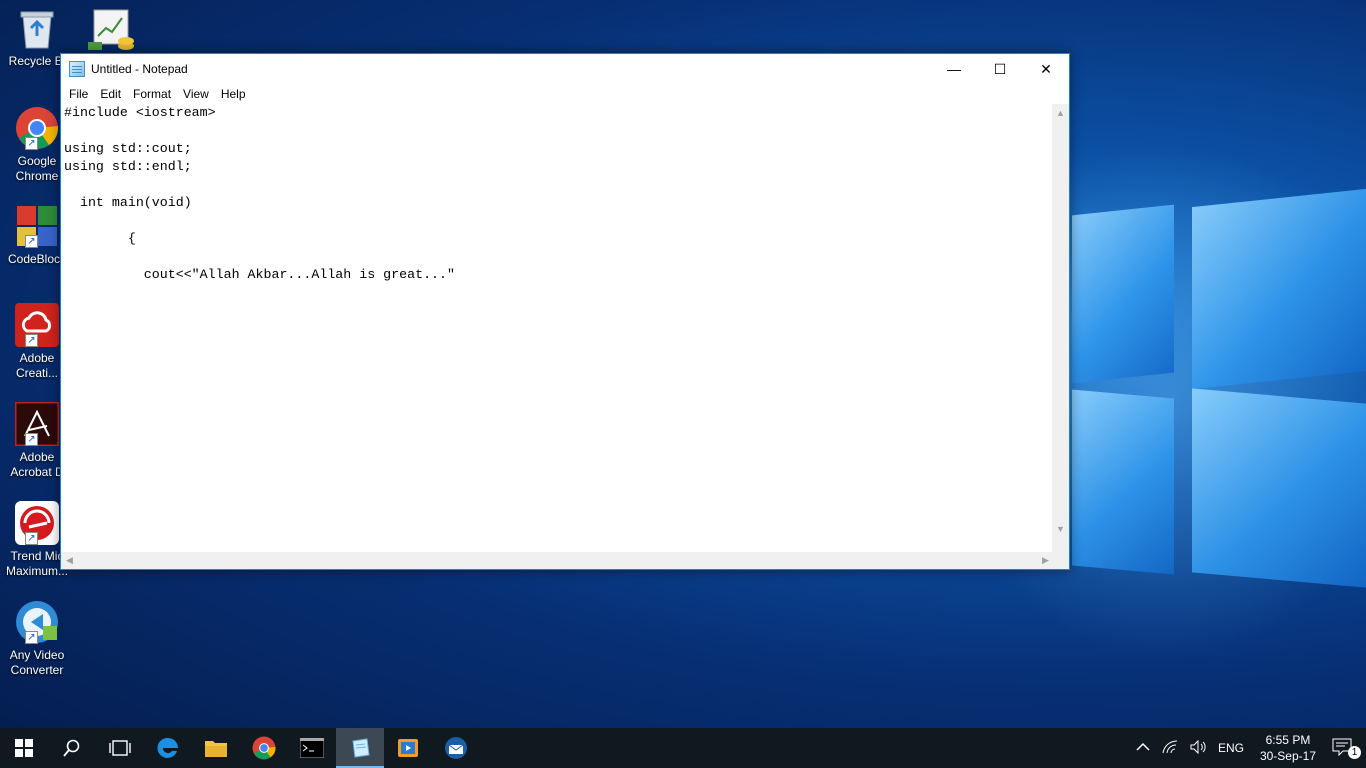 The width and height of the screenshot is (1366, 768). Describe the element at coordinates (1231, 748) in the screenshot. I see `input-language-button: ENG` at that location.